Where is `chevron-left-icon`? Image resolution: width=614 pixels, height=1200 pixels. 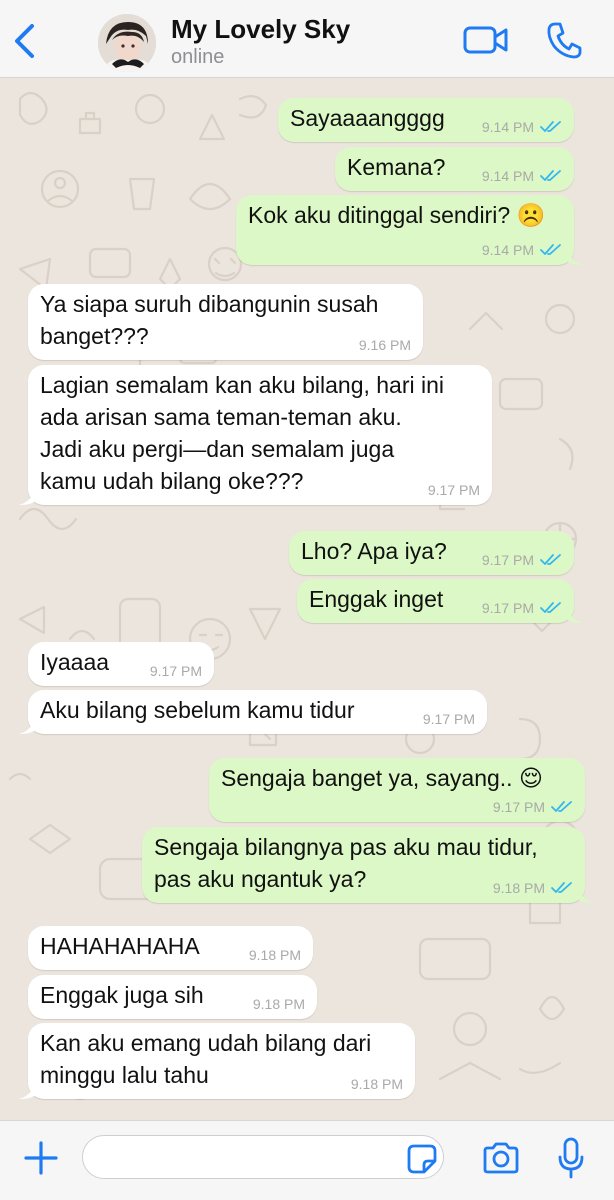
chevron-left-icon is located at coordinates (24, 41).